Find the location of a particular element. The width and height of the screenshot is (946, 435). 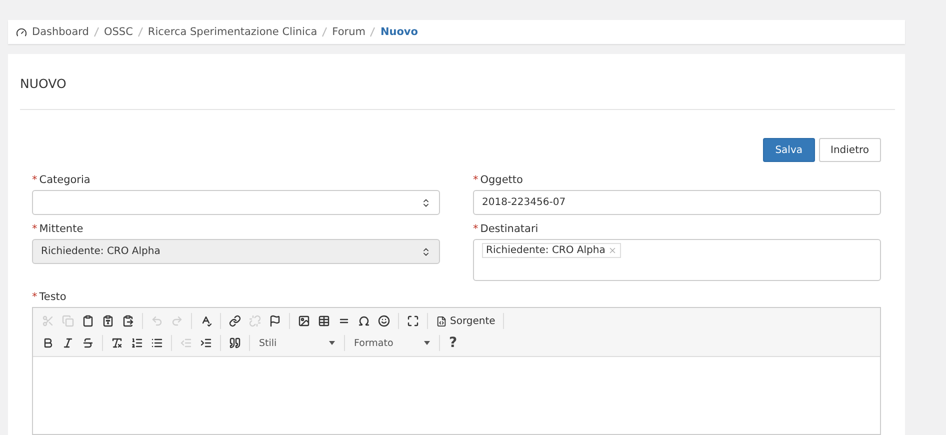

recipient-tag: Richiedente: CRO Alpha is located at coordinates (552, 250).